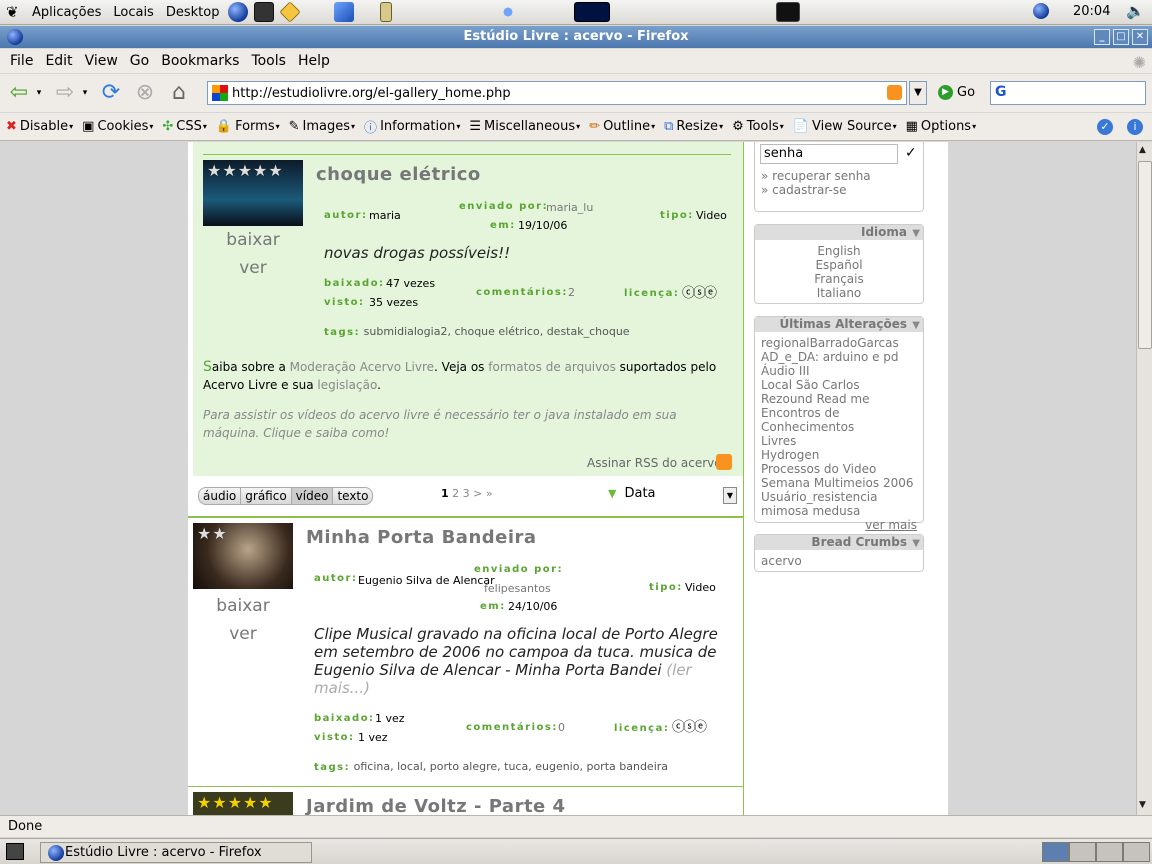  What do you see at coordinates (672, 495) in the screenshot?
I see `sort-select: ▼ Data ▼` at bounding box center [672, 495].